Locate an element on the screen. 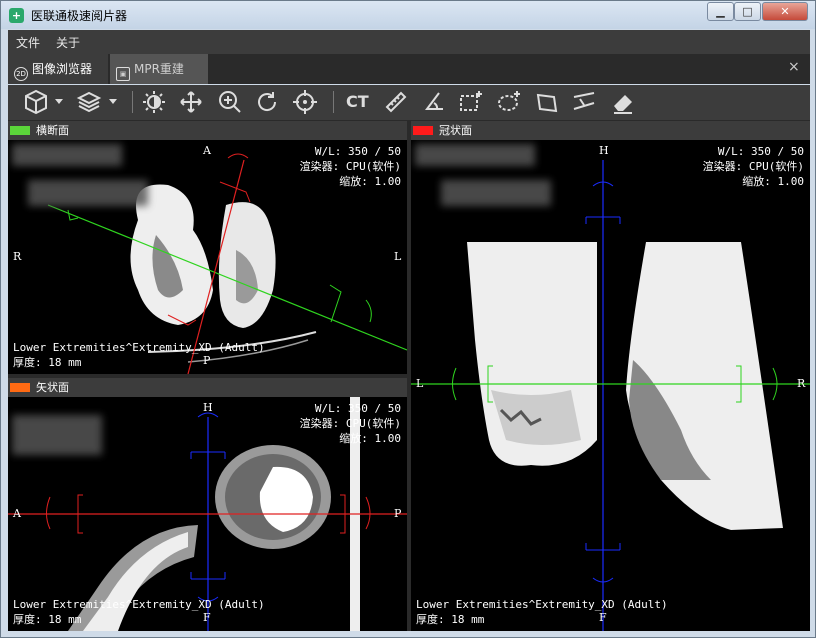  roi-cobb-icon is located at coordinates (585, 102).